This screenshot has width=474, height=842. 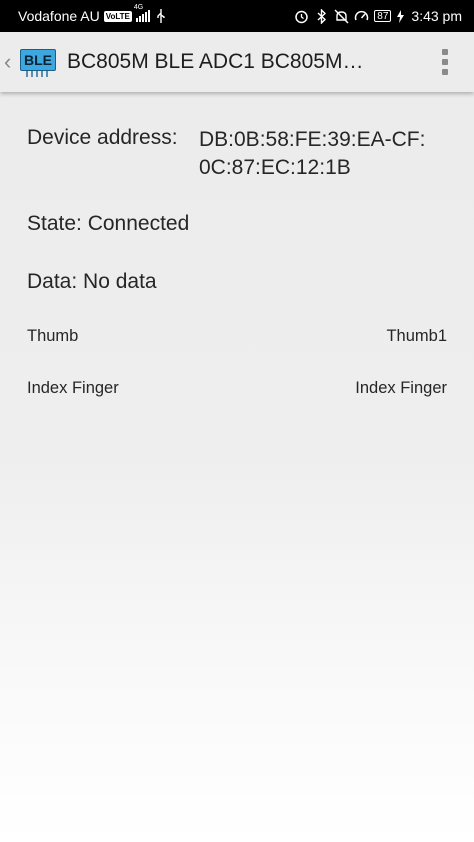 I want to click on battery-level: 87, so click(x=383, y=16).